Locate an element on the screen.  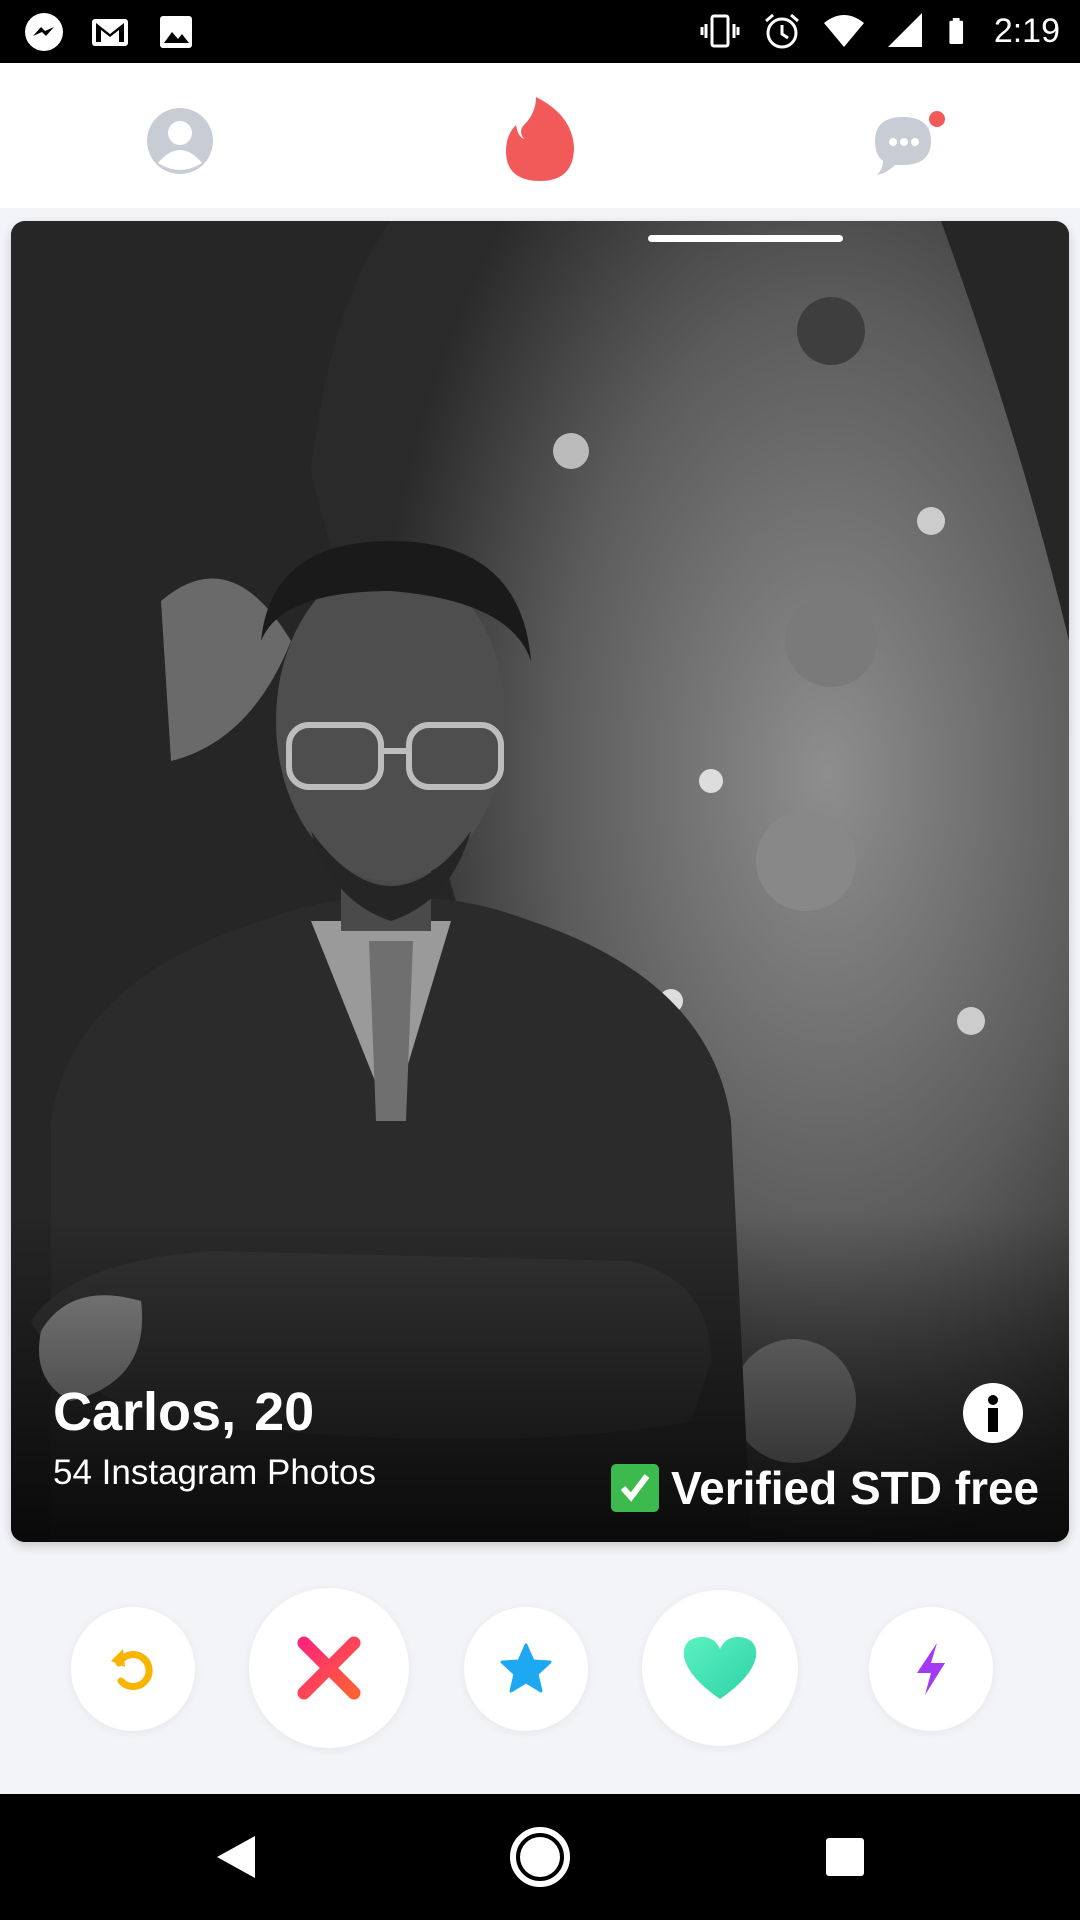
profile-subtitle: 54 Instagram Photos is located at coordinates (214, 1472).